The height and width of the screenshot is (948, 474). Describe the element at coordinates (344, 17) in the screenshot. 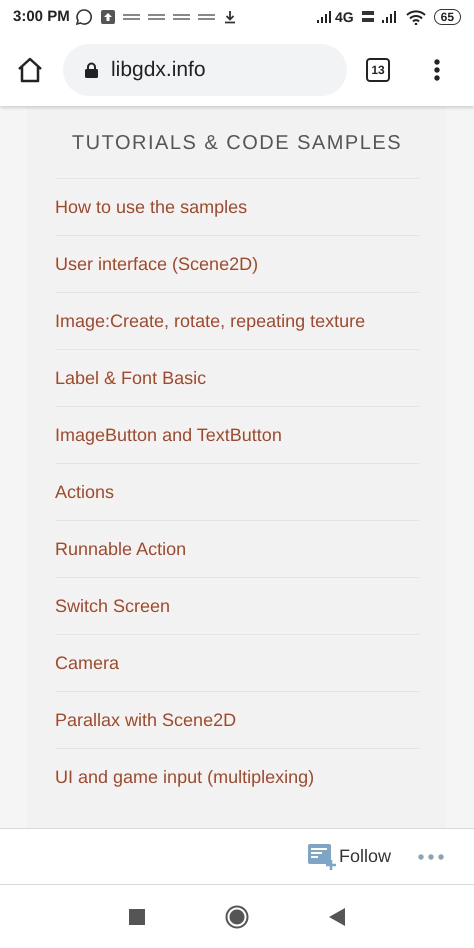

I see `network-type: 4G` at that location.